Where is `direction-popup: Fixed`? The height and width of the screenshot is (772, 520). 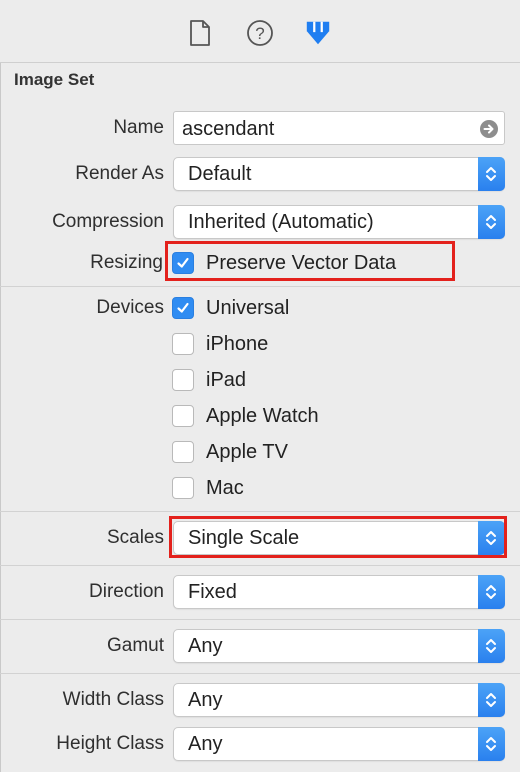 direction-popup: Fixed is located at coordinates (339, 592).